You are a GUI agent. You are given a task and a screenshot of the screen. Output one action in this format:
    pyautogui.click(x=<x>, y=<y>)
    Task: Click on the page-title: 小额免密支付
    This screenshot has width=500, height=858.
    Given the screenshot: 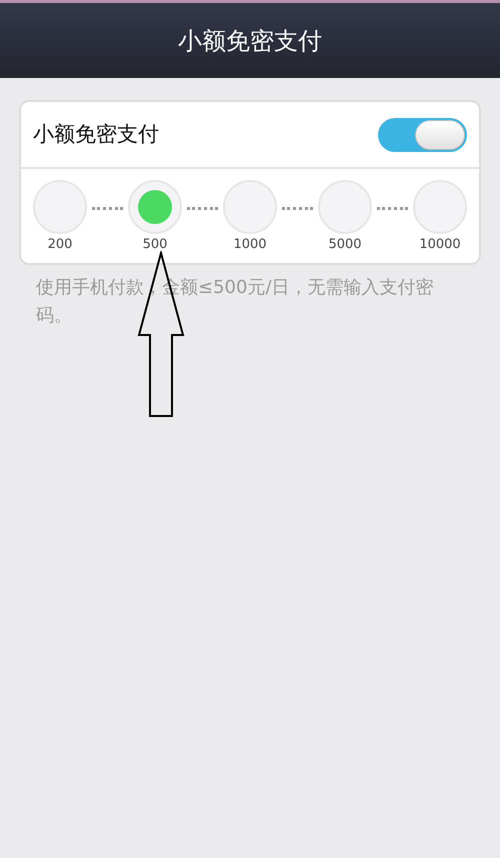 What is the action you would take?
    pyautogui.click(x=250, y=41)
    